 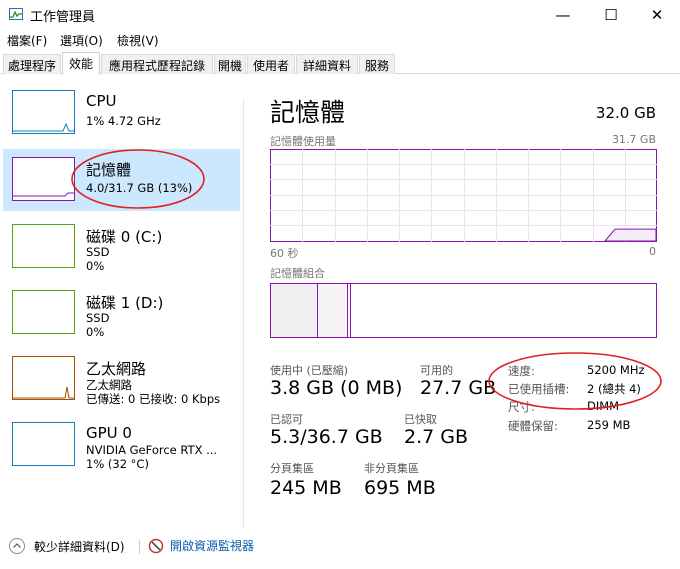 I want to click on tab-services: 服務, so click(x=377, y=64).